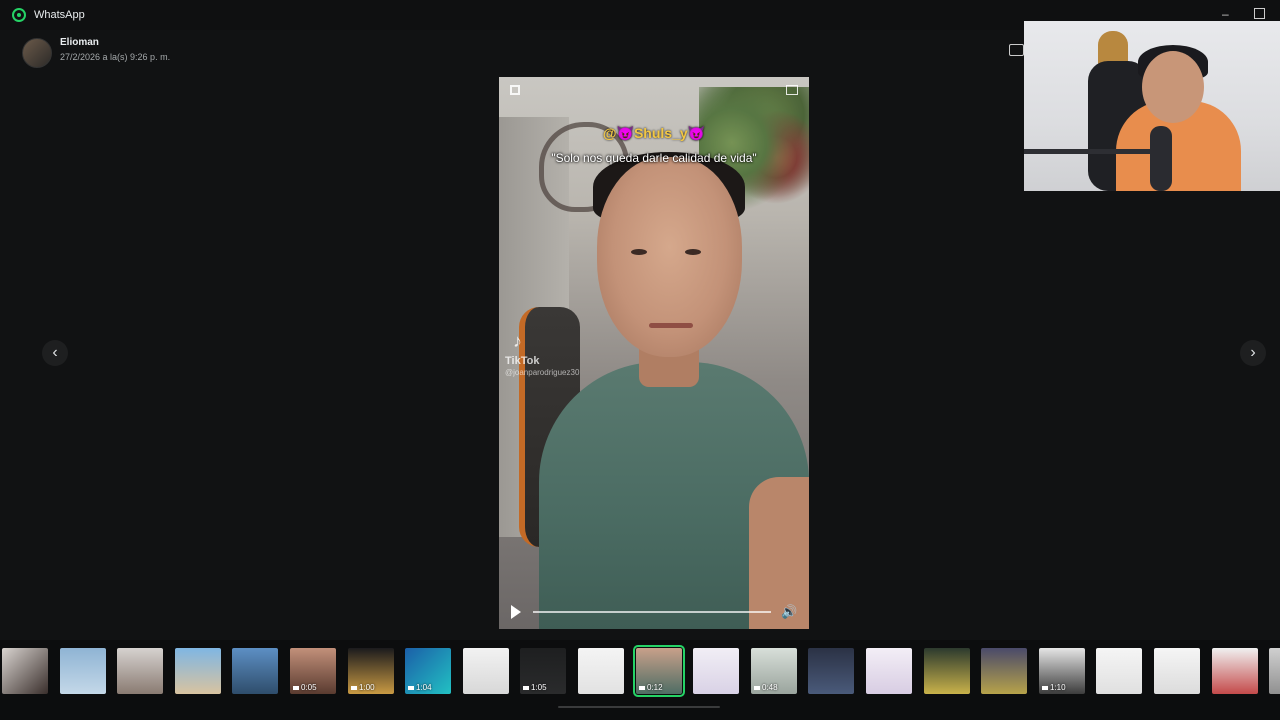 The image size is (1280, 720). What do you see at coordinates (363, 687) in the screenshot?
I see `thumbnail-duration: 1:00` at bounding box center [363, 687].